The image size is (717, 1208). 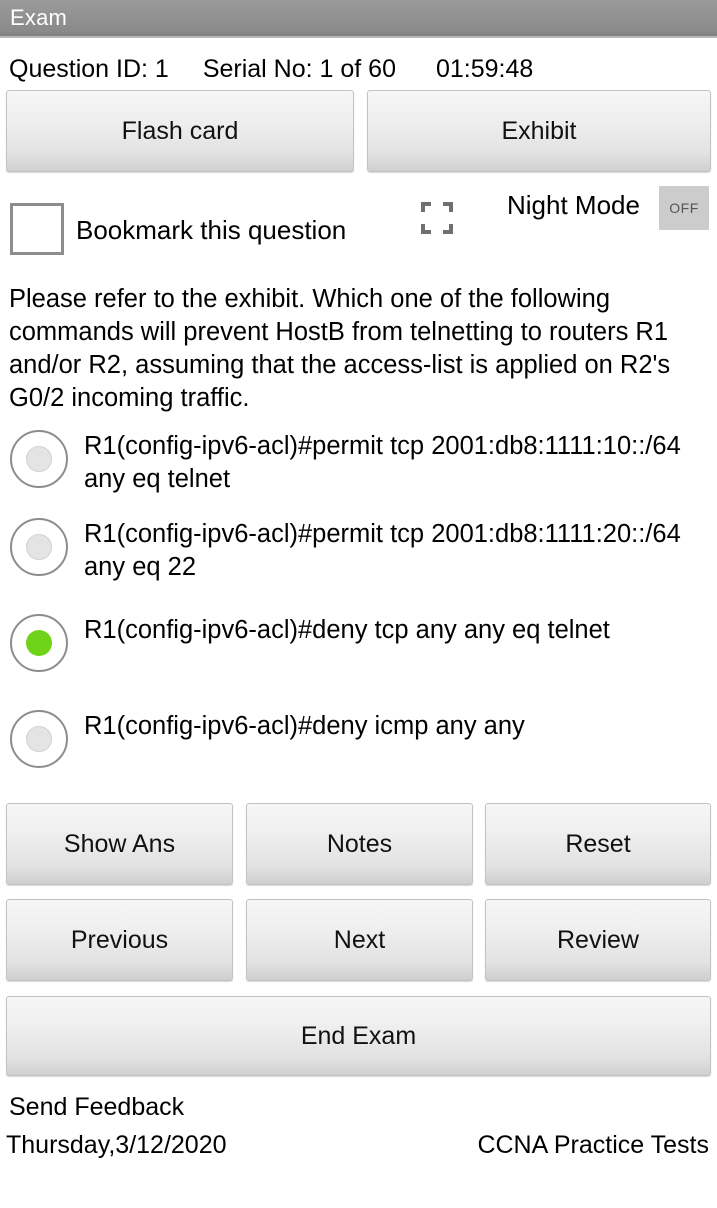 I want to click on previous-button: Previous, so click(x=119, y=940).